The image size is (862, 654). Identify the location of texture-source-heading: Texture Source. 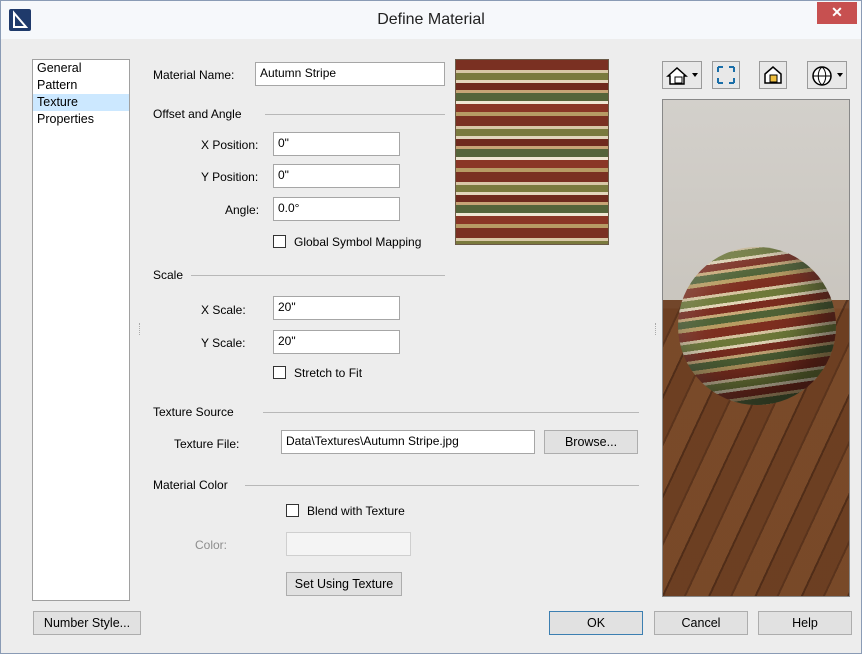
(193, 412).